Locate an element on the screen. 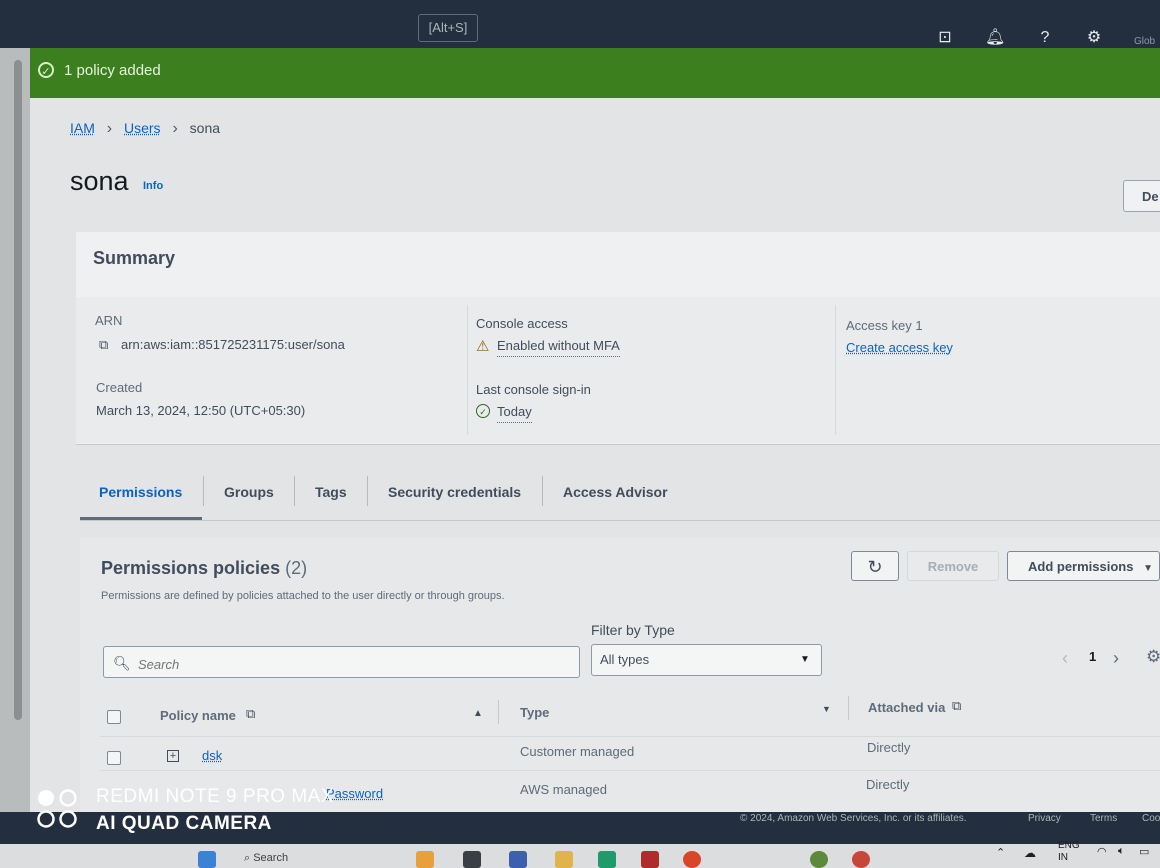  wifi-icon: ◠ is located at coordinates (1102, 851).